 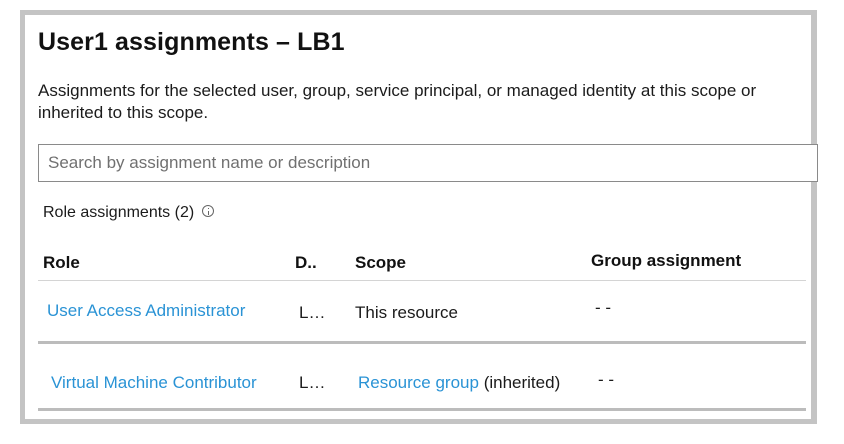 What do you see at coordinates (428, 163) in the screenshot?
I see `search-input` at bounding box center [428, 163].